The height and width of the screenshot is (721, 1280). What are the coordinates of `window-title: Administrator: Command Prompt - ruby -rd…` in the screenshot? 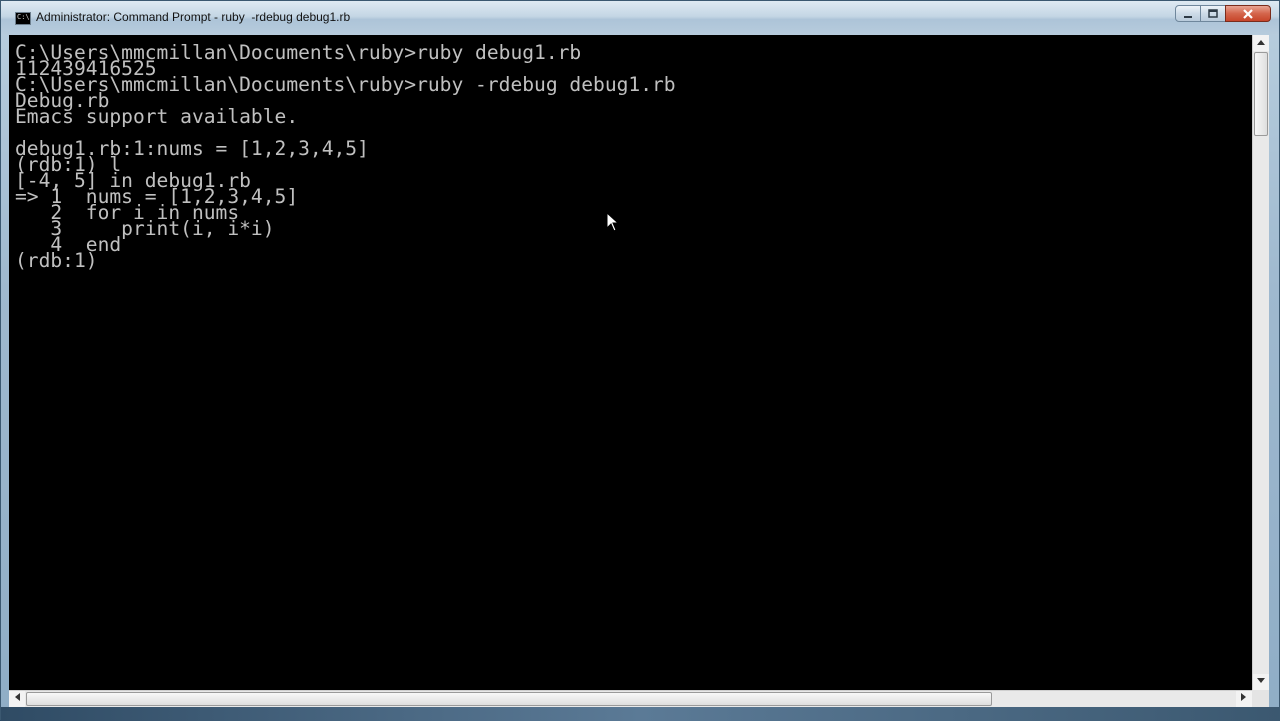 It's located at (193, 17).